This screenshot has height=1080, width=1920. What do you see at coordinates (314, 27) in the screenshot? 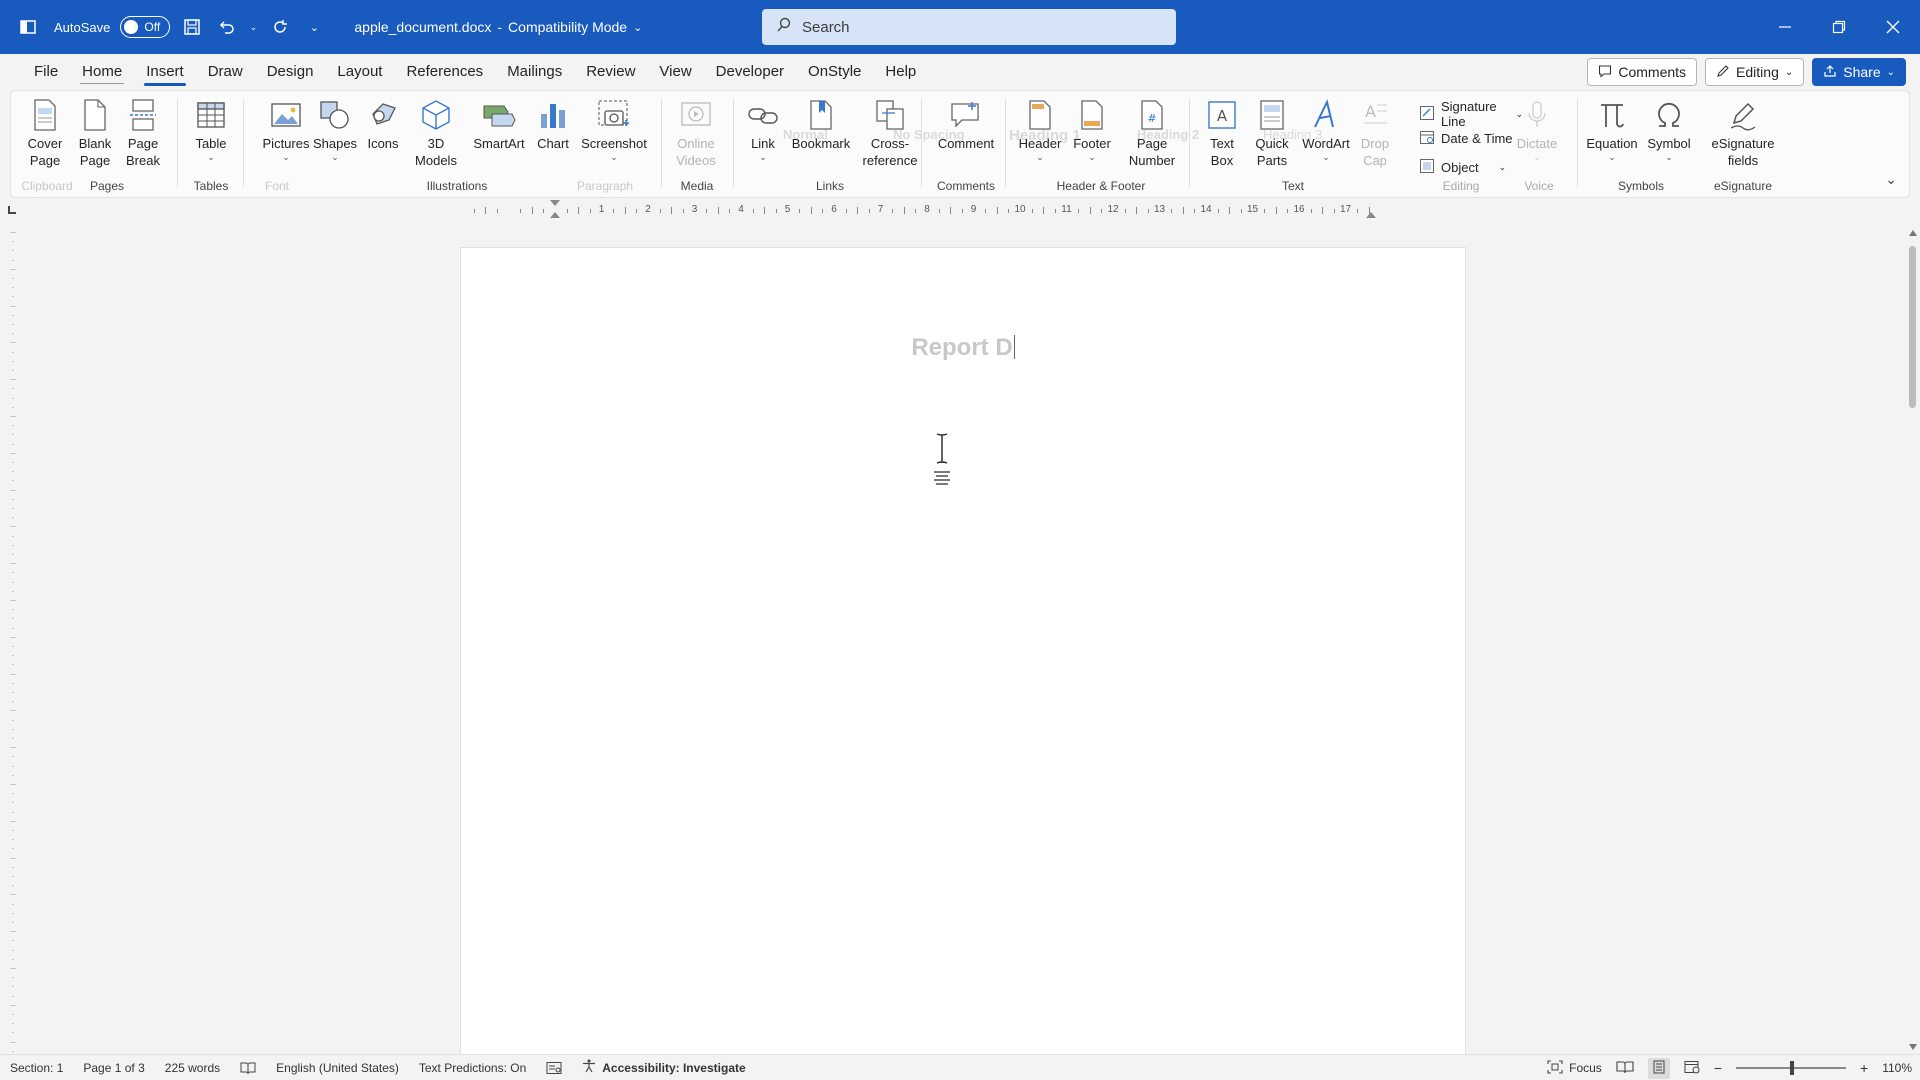
I see `customize-toolbar-icon: ⌄` at bounding box center [314, 27].